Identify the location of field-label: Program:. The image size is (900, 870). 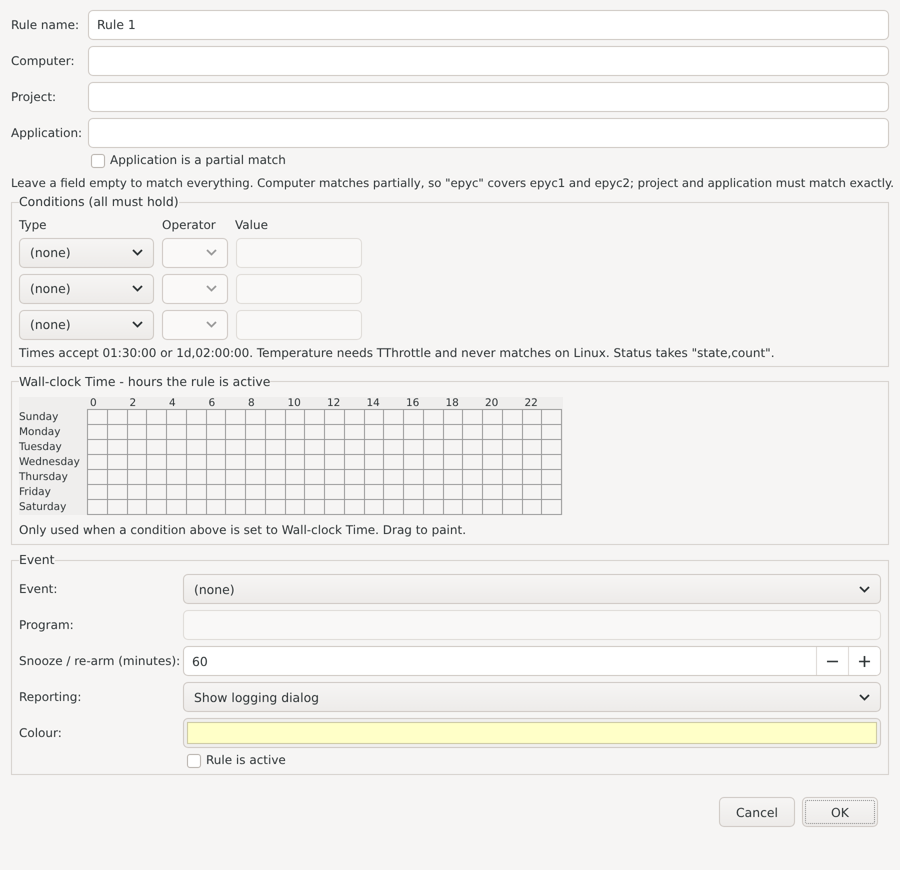
(47, 625).